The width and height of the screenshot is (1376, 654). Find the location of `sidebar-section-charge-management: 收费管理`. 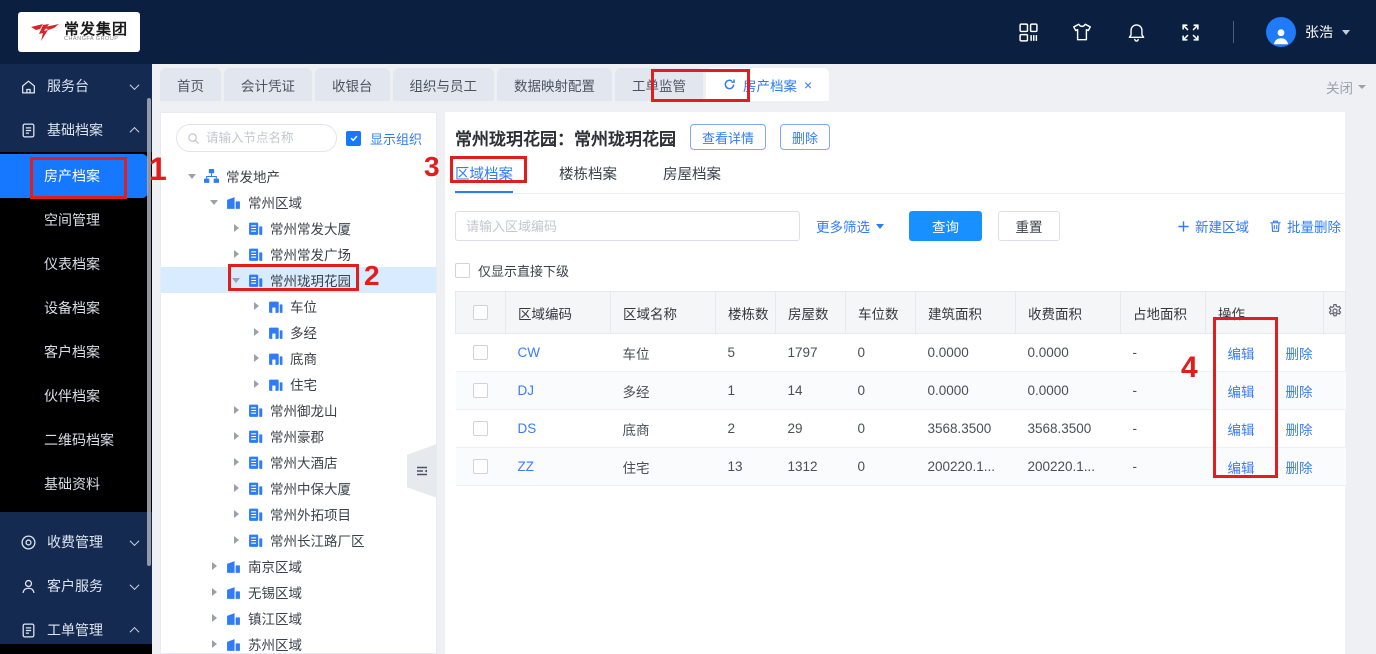

sidebar-section-charge-management: 收费管理 is located at coordinates (76, 542).